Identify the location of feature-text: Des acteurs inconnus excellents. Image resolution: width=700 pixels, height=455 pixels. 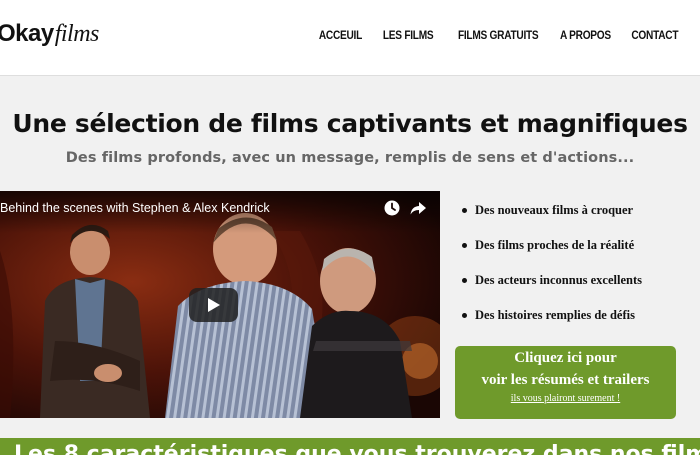
(558, 280).